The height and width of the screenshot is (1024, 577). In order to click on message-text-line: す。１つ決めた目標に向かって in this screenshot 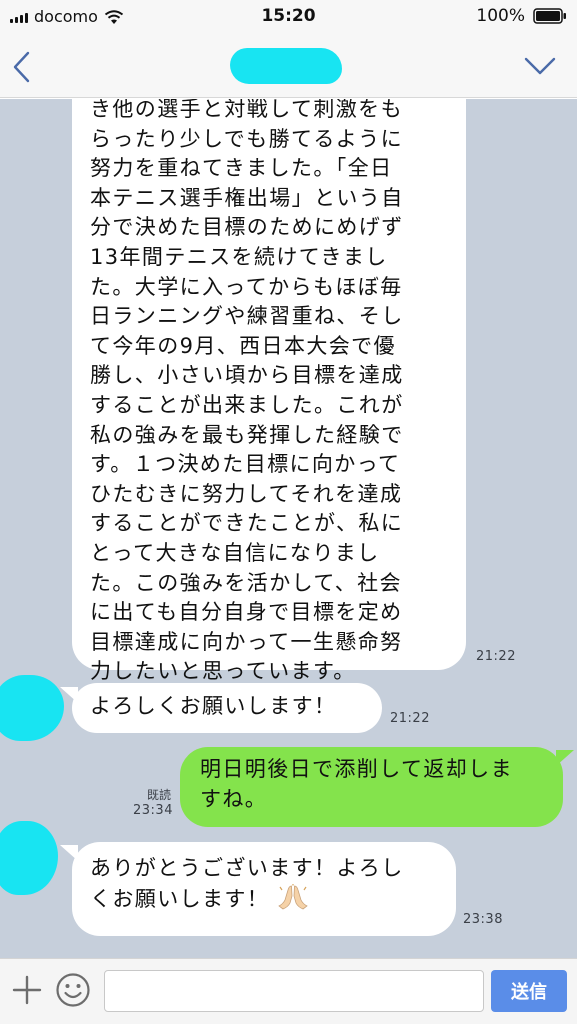, I will do `click(245, 464)`.